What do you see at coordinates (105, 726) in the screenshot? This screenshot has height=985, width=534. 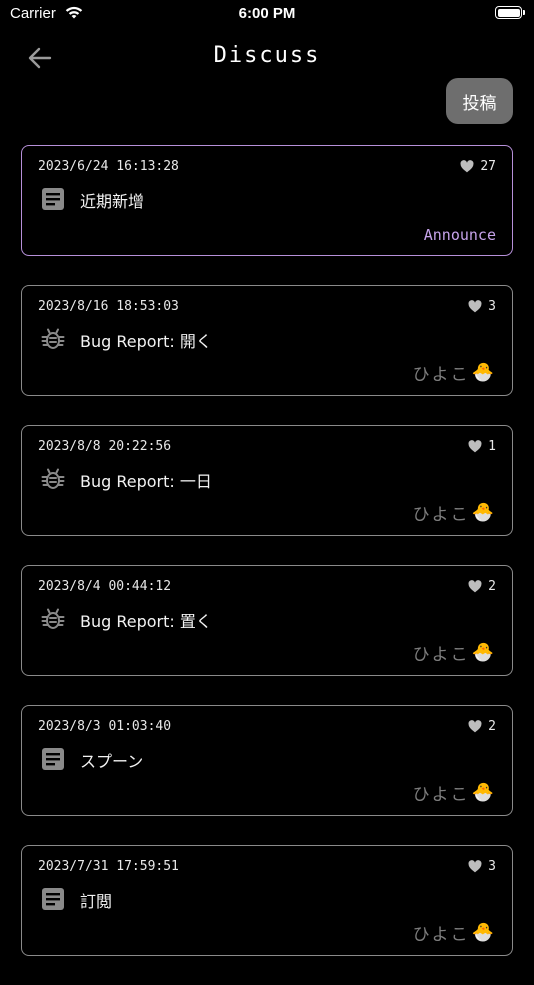 I see `post-date: 2023/8/3 01:03:40` at bounding box center [105, 726].